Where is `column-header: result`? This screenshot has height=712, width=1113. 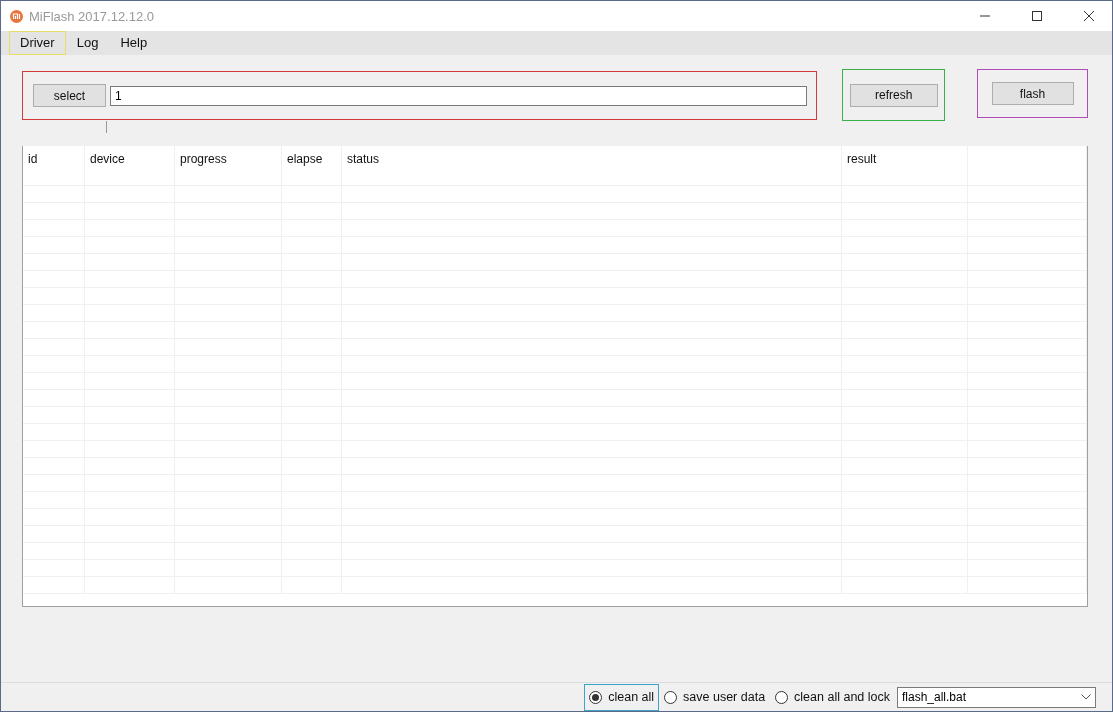
column-header: result is located at coordinates (905, 165).